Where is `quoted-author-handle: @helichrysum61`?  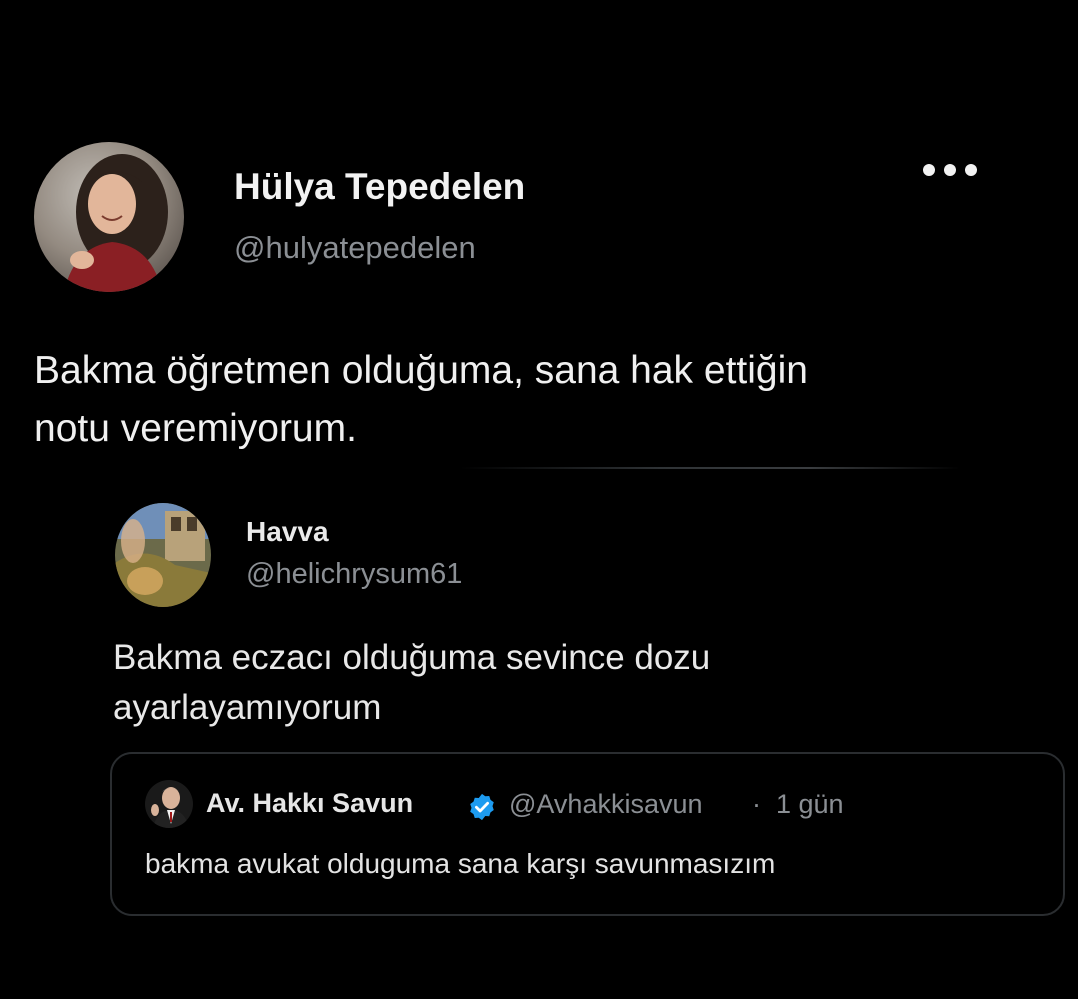
quoted-author-handle: @helichrysum61 is located at coordinates (354, 574).